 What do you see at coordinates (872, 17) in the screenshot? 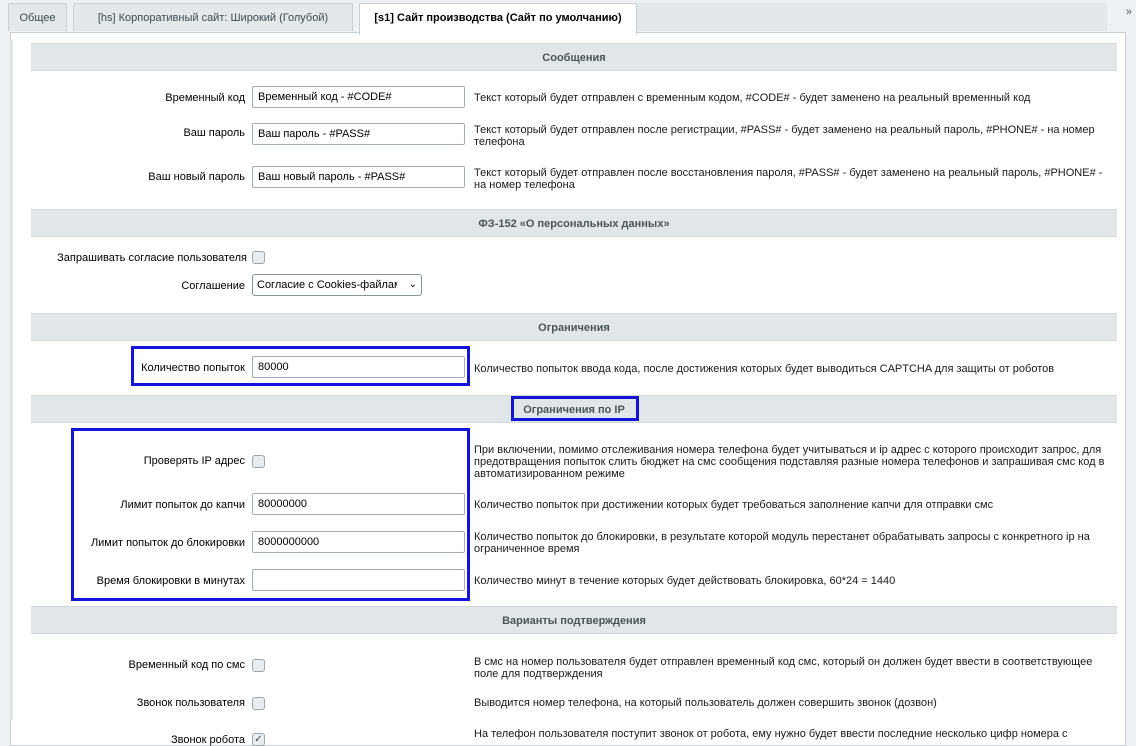
I see `tab-bar-filler` at bounding box center [872, 17].